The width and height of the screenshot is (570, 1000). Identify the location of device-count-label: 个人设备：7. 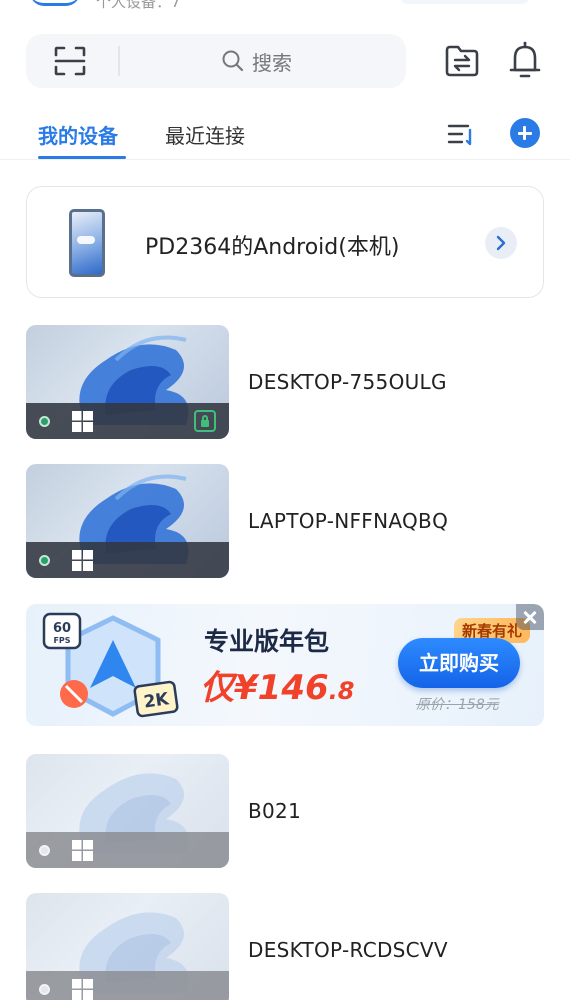
(138, 5).